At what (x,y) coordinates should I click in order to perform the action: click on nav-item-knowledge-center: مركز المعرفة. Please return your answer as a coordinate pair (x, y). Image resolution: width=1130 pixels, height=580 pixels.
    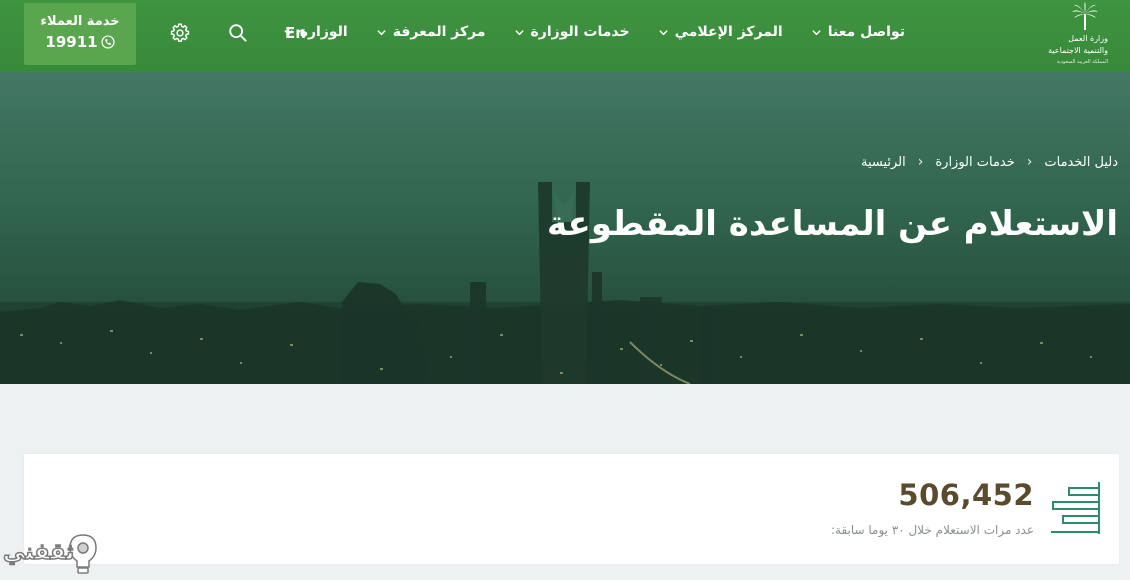
    Looking at the image, I should click on (431, 32).